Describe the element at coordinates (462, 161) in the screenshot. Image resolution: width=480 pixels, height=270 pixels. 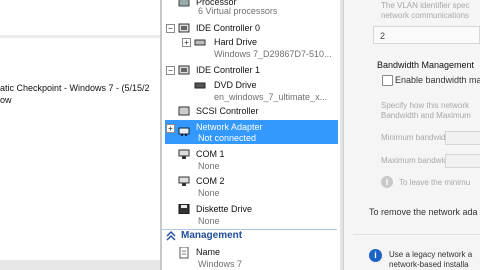
I see `maximum-bandwidth-input` at that location.